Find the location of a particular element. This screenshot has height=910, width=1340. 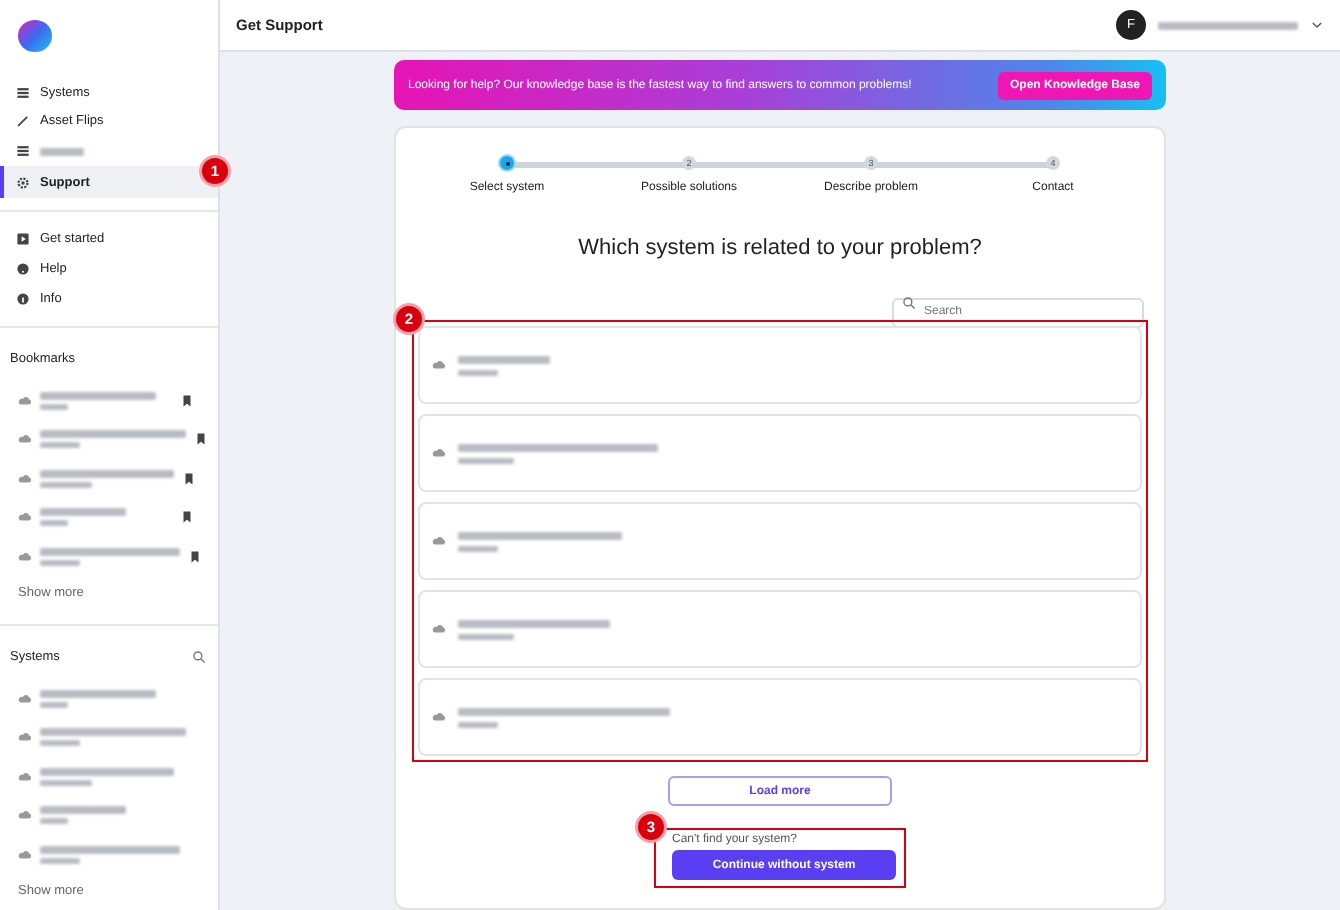

pen-icon is located at coordinates (23, 121).